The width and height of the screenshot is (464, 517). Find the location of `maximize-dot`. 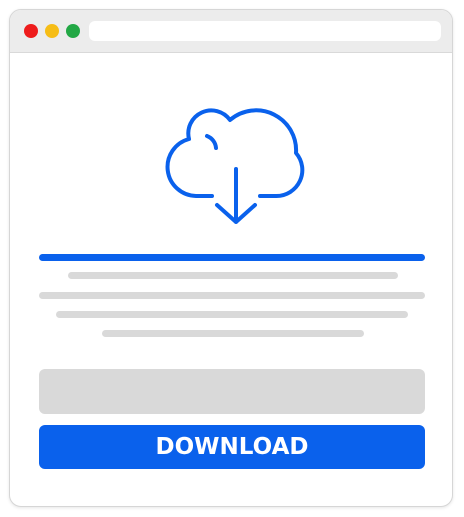

maximize-dot is located at coordinates (73, 31).